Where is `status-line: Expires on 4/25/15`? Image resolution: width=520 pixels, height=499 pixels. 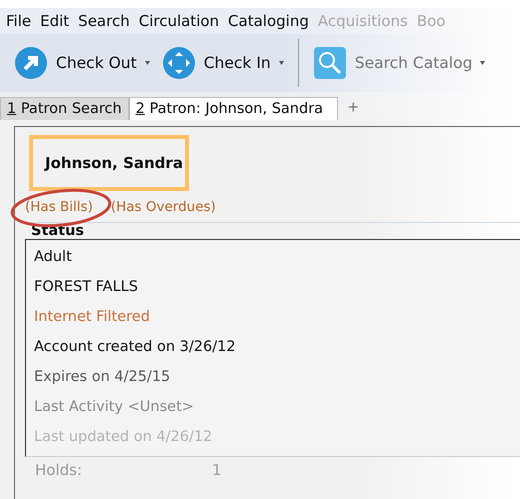 status-line: Expires on 4/25/15 is located at coordinates (103, 377).